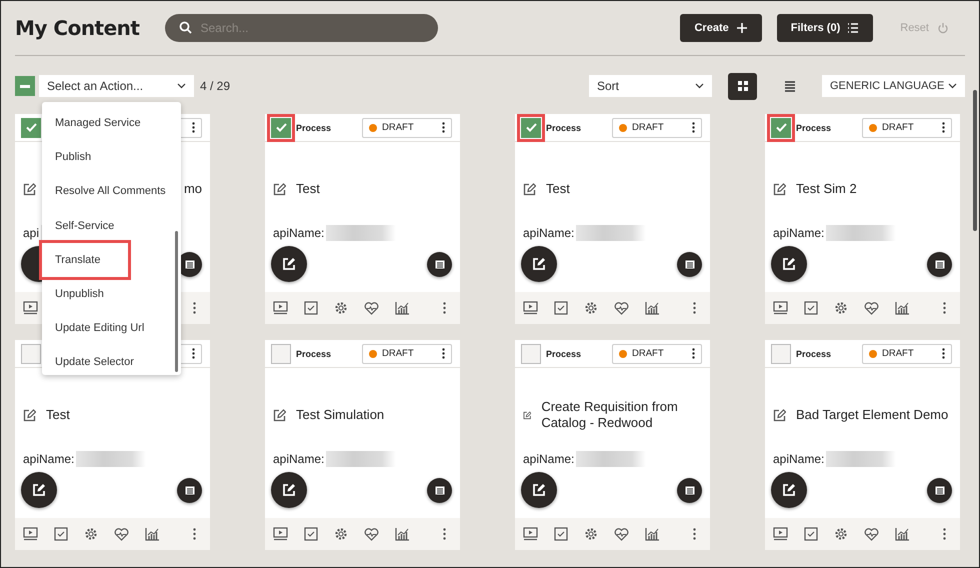 The width and height of the screenshot is (980, 568). I want to click on menu-item: Self-Service, so click(109, 225).